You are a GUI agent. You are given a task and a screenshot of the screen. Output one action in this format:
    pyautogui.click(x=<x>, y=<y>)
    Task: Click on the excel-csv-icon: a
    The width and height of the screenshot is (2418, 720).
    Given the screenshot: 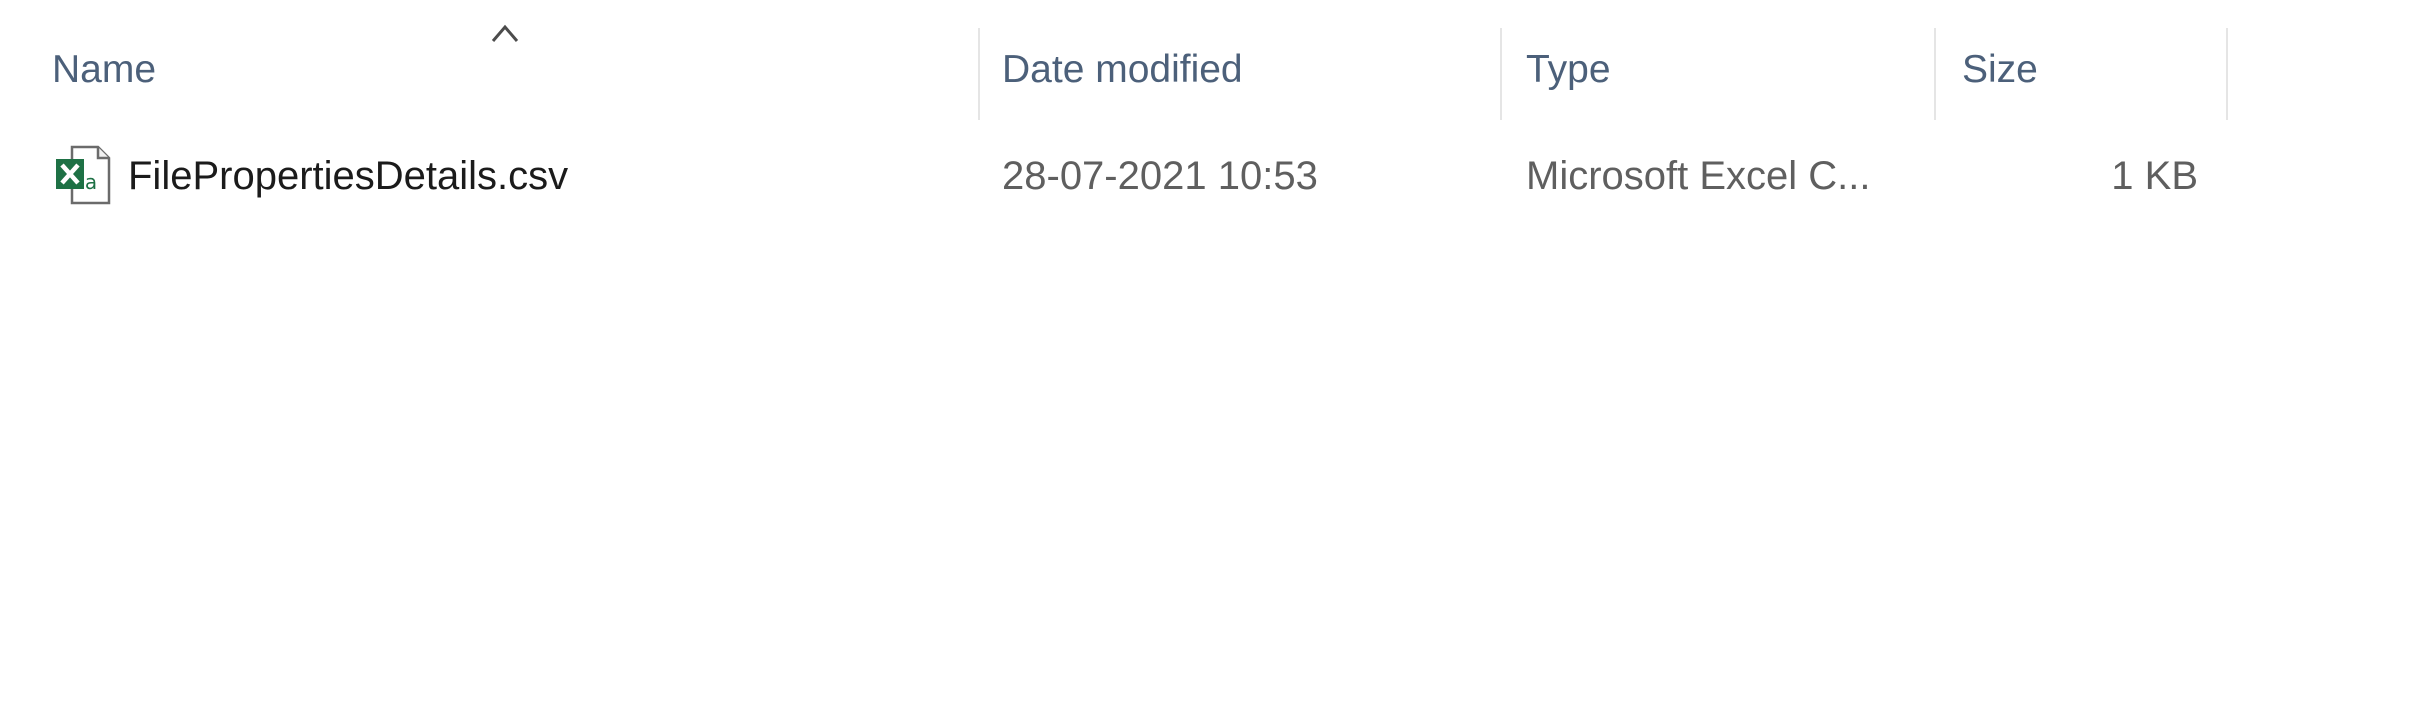 What is the action you would take?
    pyautogui.click(x=83, y=175)
    